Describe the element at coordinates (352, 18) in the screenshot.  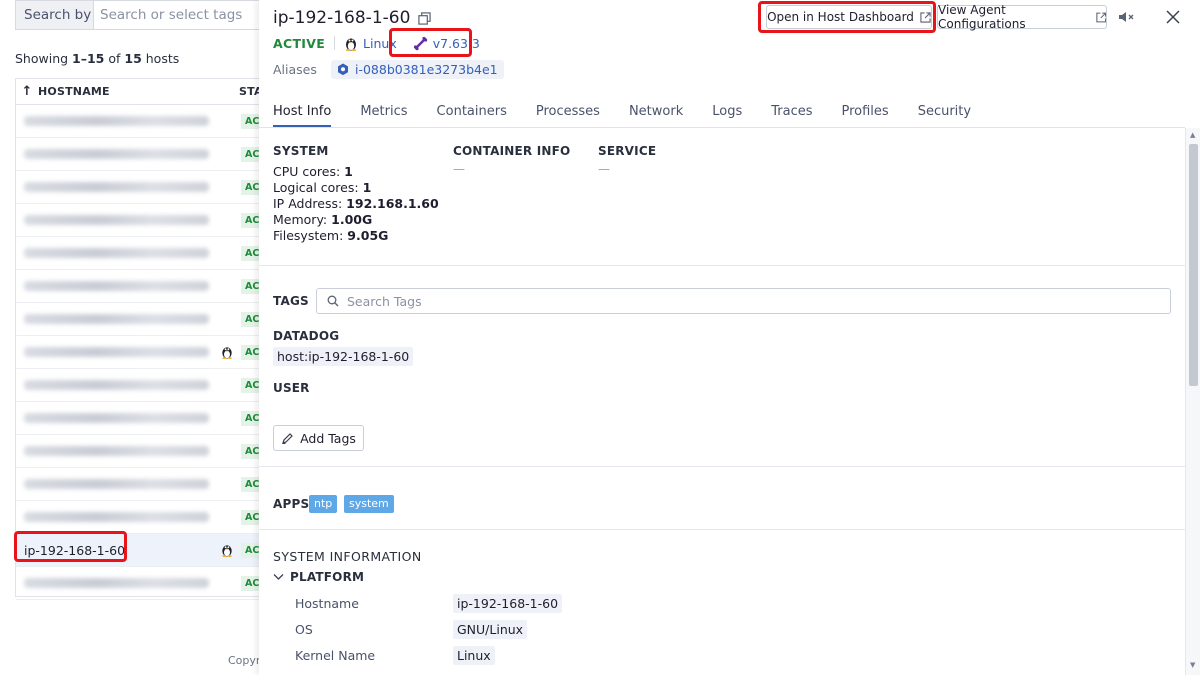
I see `host-title: ip-192-168-1-60` at that location.